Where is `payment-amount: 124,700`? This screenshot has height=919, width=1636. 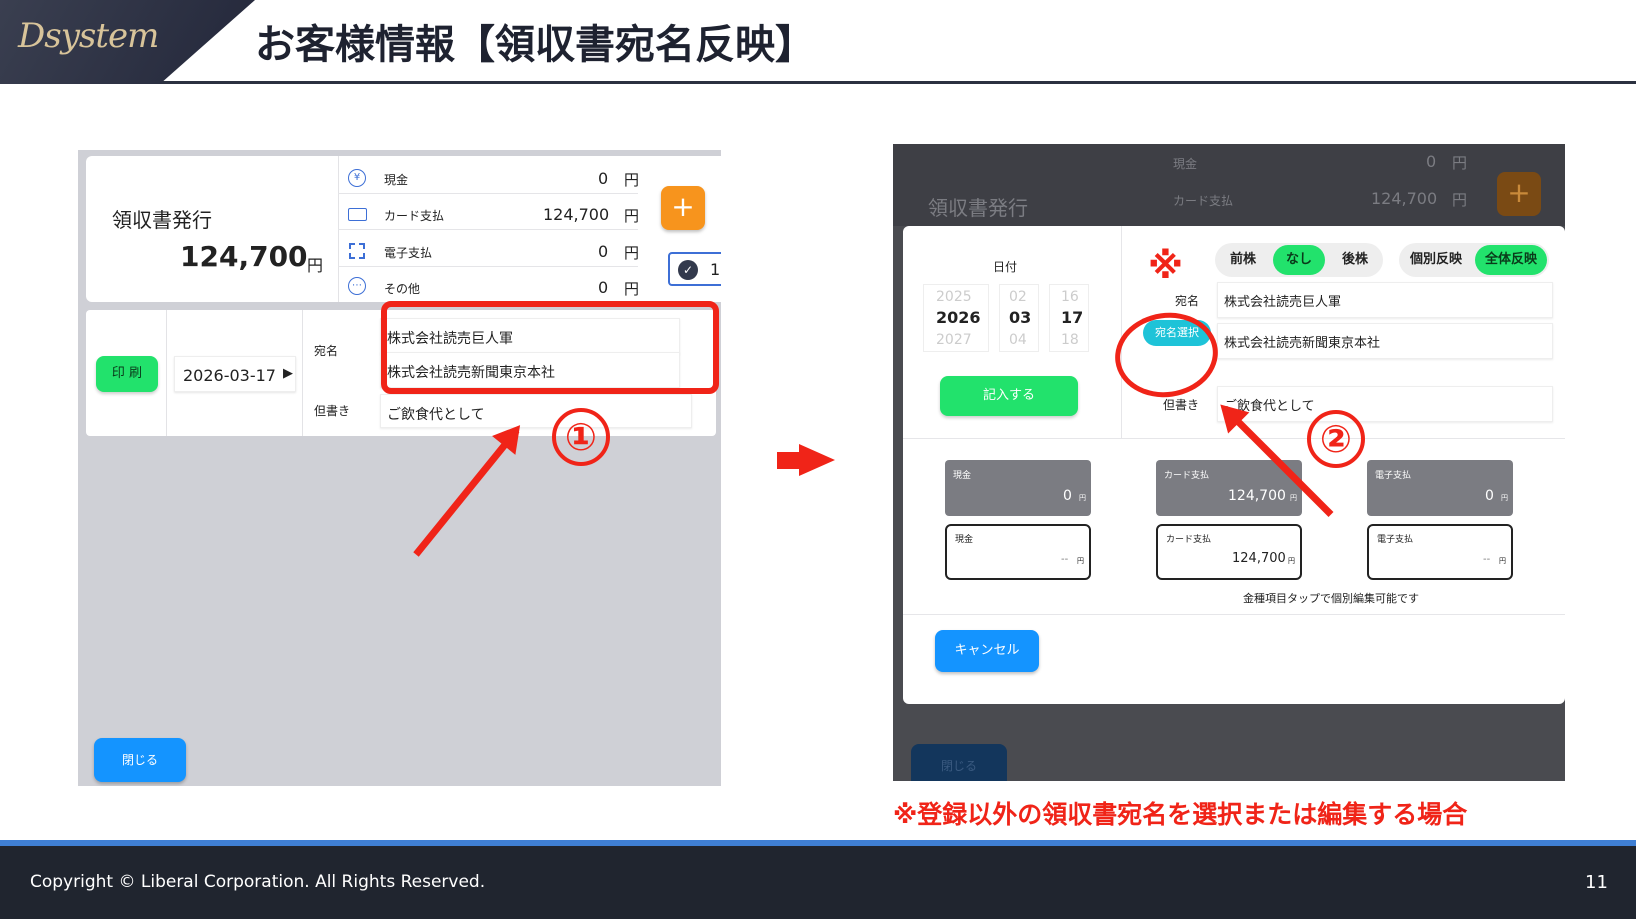
payment-amount: 124,700 is located at coordinates (576, 214).